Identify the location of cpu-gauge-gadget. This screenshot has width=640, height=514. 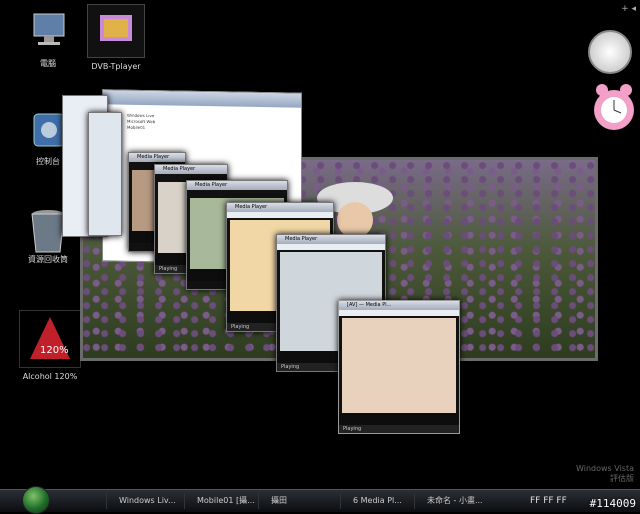
(610, 52).